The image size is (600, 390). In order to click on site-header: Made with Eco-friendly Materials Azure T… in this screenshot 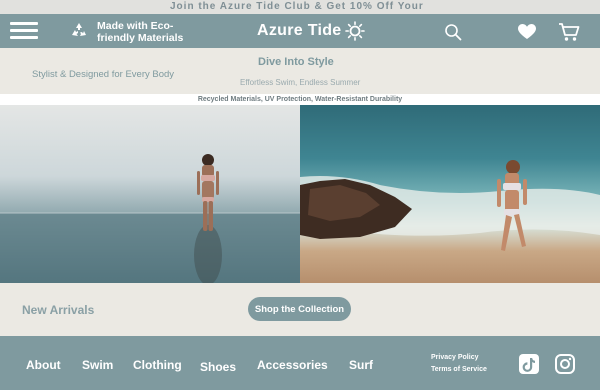, I will do `click(300, 31)`.